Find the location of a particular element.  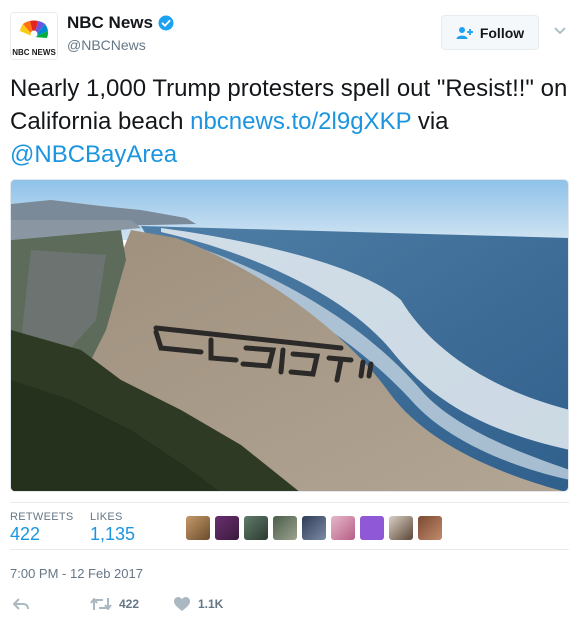

name-row: NBC News is located at coordinates (120, 23).